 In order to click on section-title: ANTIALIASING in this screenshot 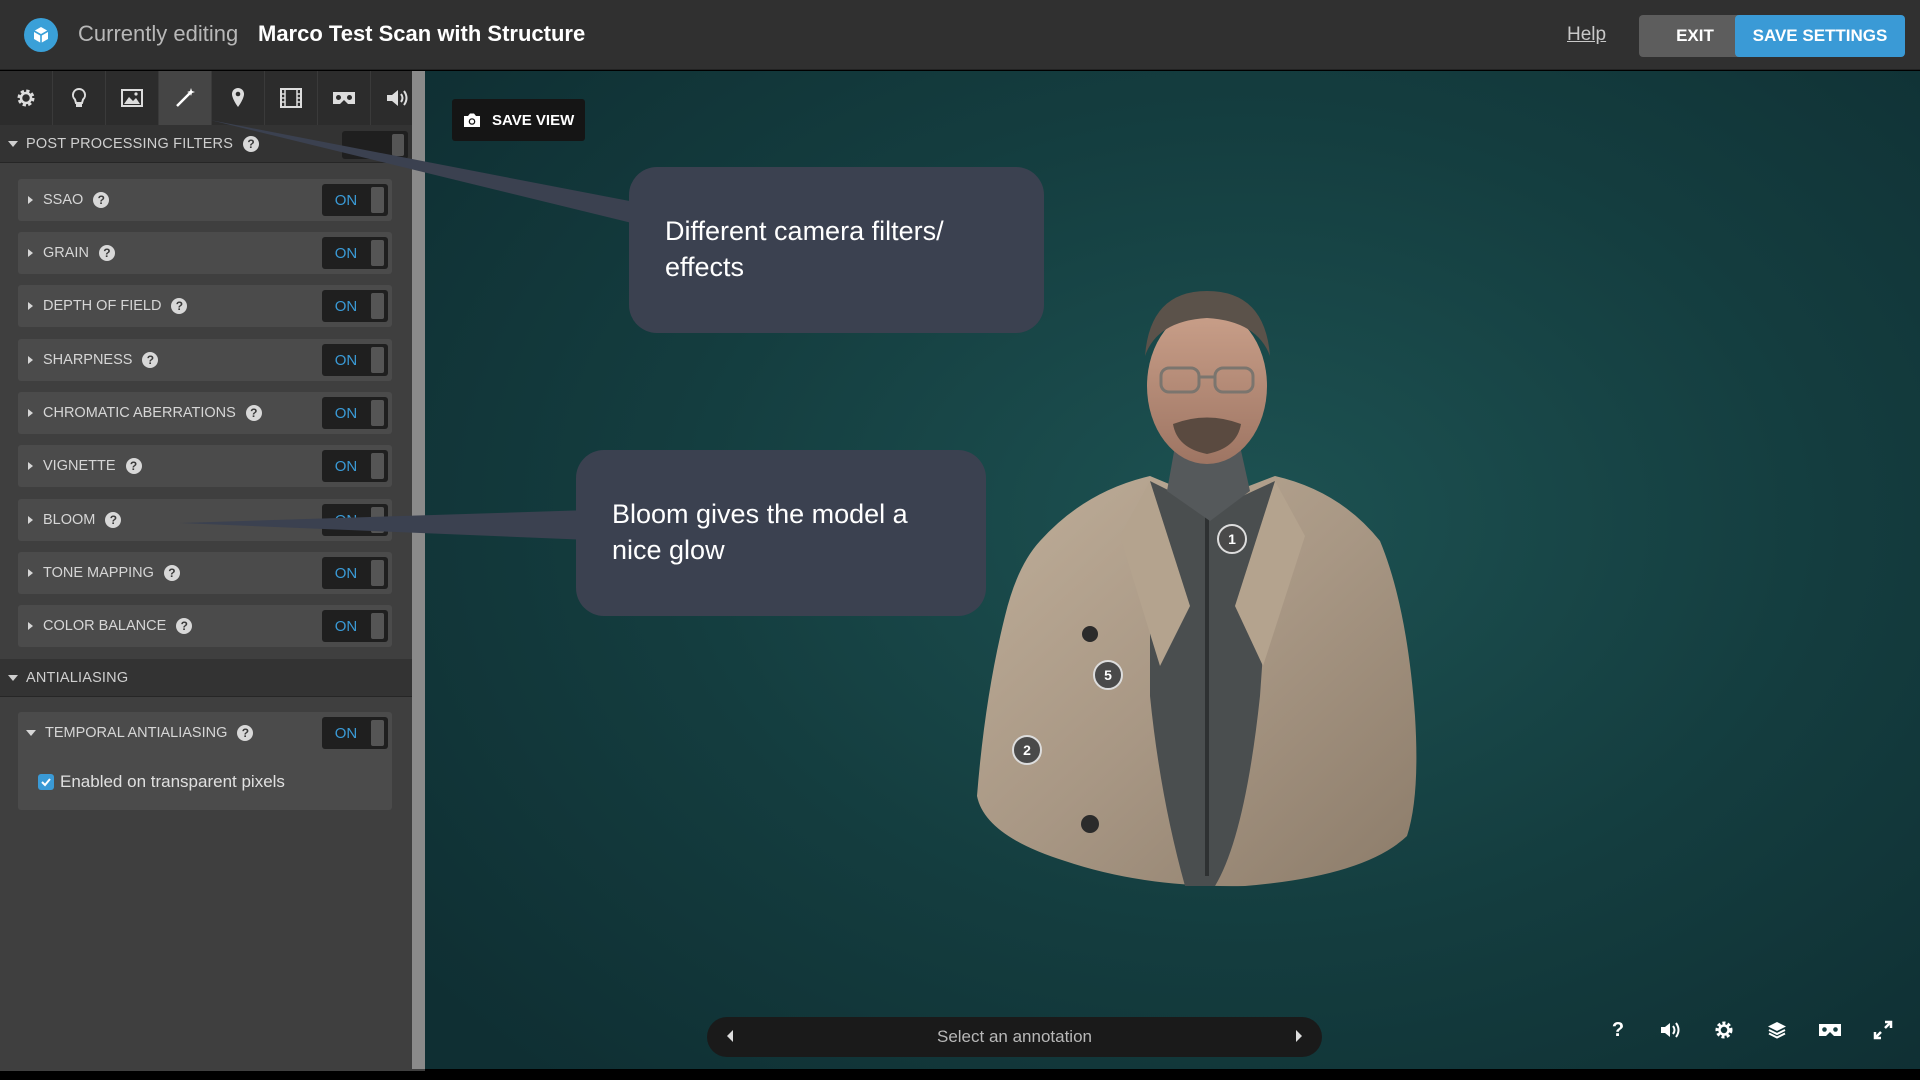, I will do `click(77, 677)`.